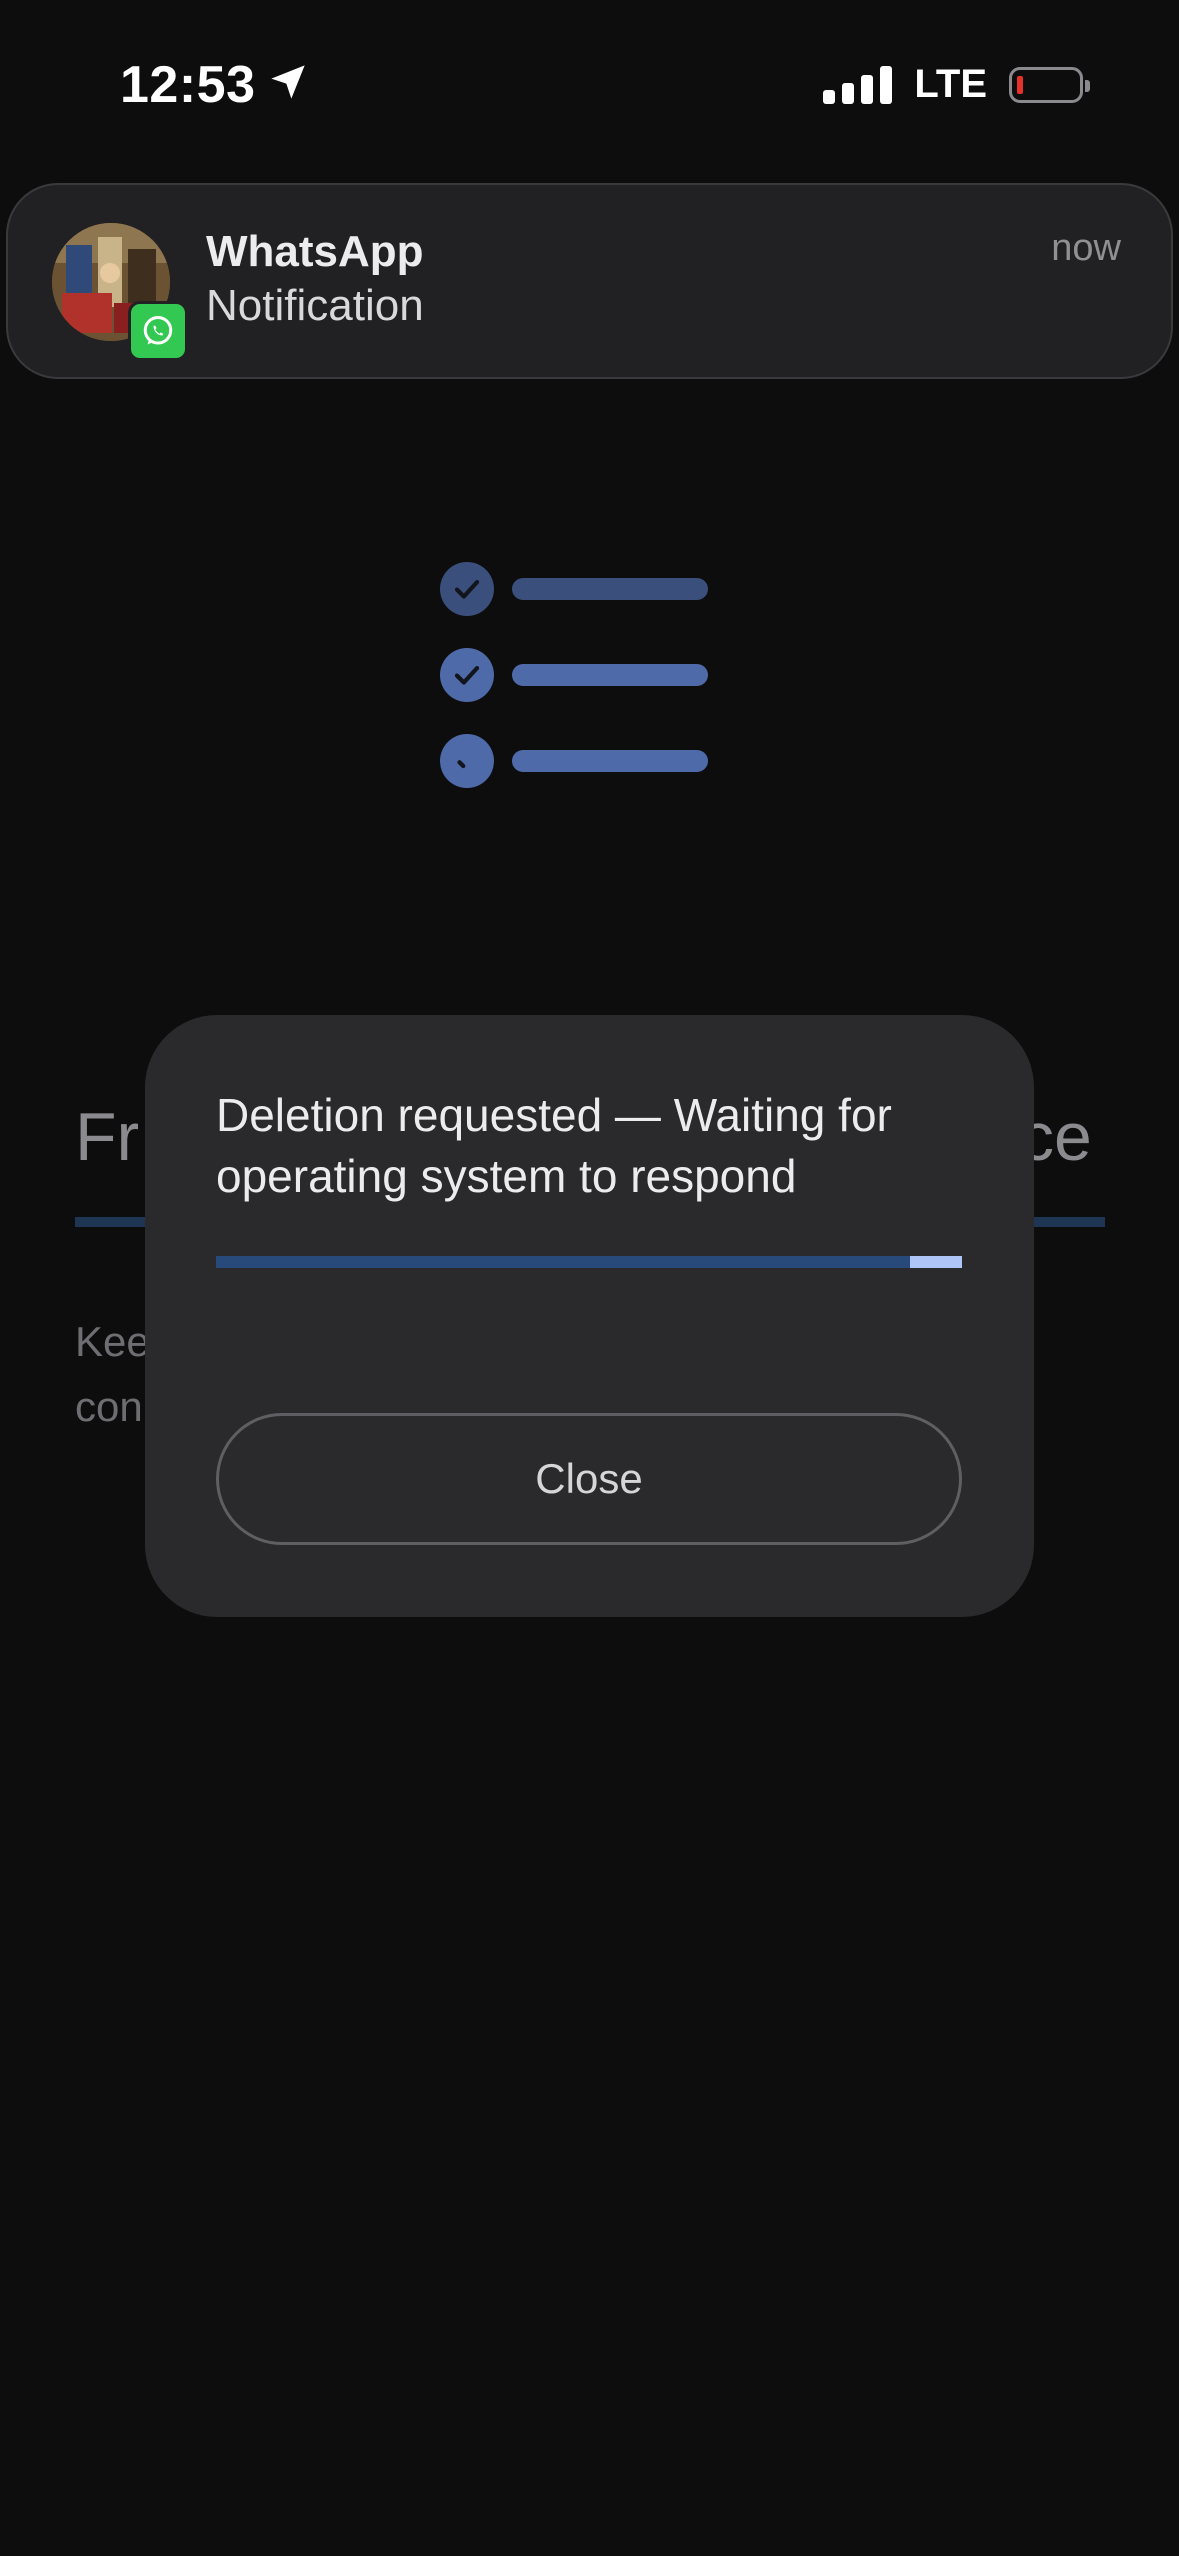 The width and height of the screenshot is (1179, 2556). I want to click on notification-time: now, so click(1086, 248).